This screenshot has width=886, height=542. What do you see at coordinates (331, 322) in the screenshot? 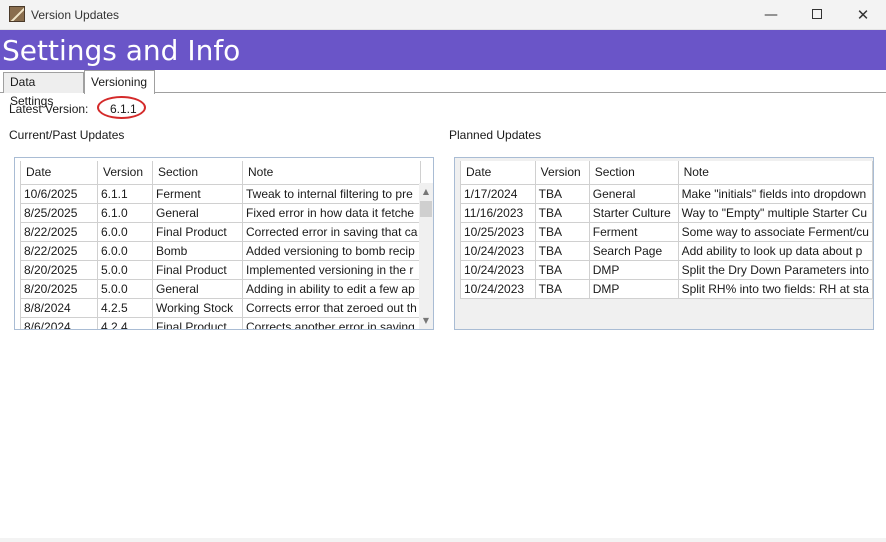
I see `cell-note: Corrects another error in saving` at bounding box center [331, 322].